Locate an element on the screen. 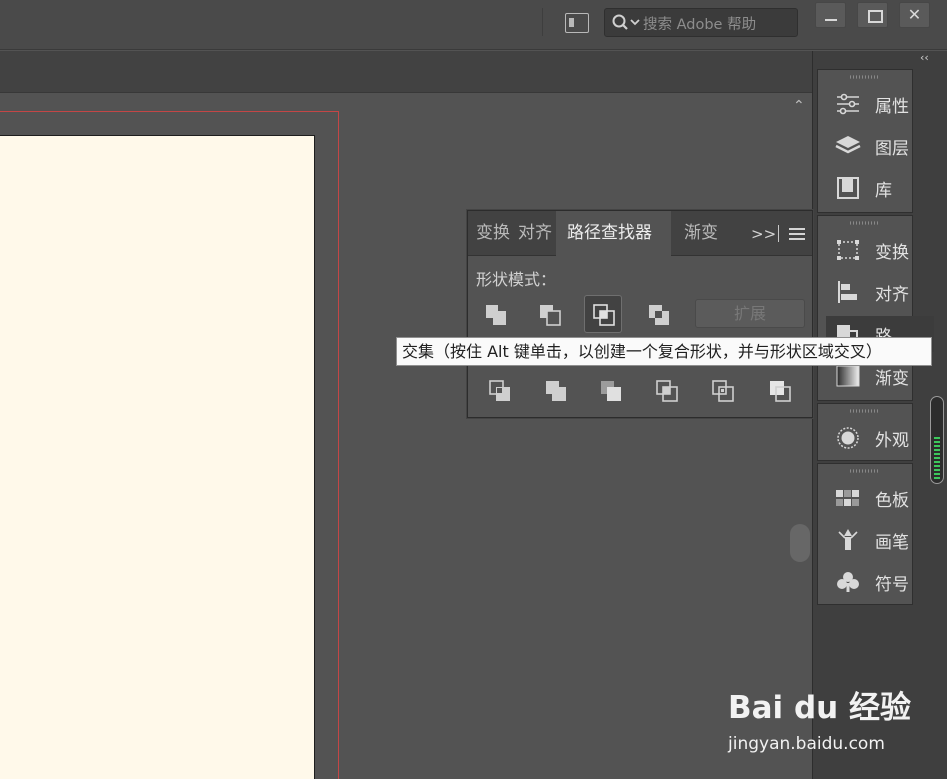 The width and height of the screenshot is (947, 779). crop-icon is located at coordinates (667, 391).